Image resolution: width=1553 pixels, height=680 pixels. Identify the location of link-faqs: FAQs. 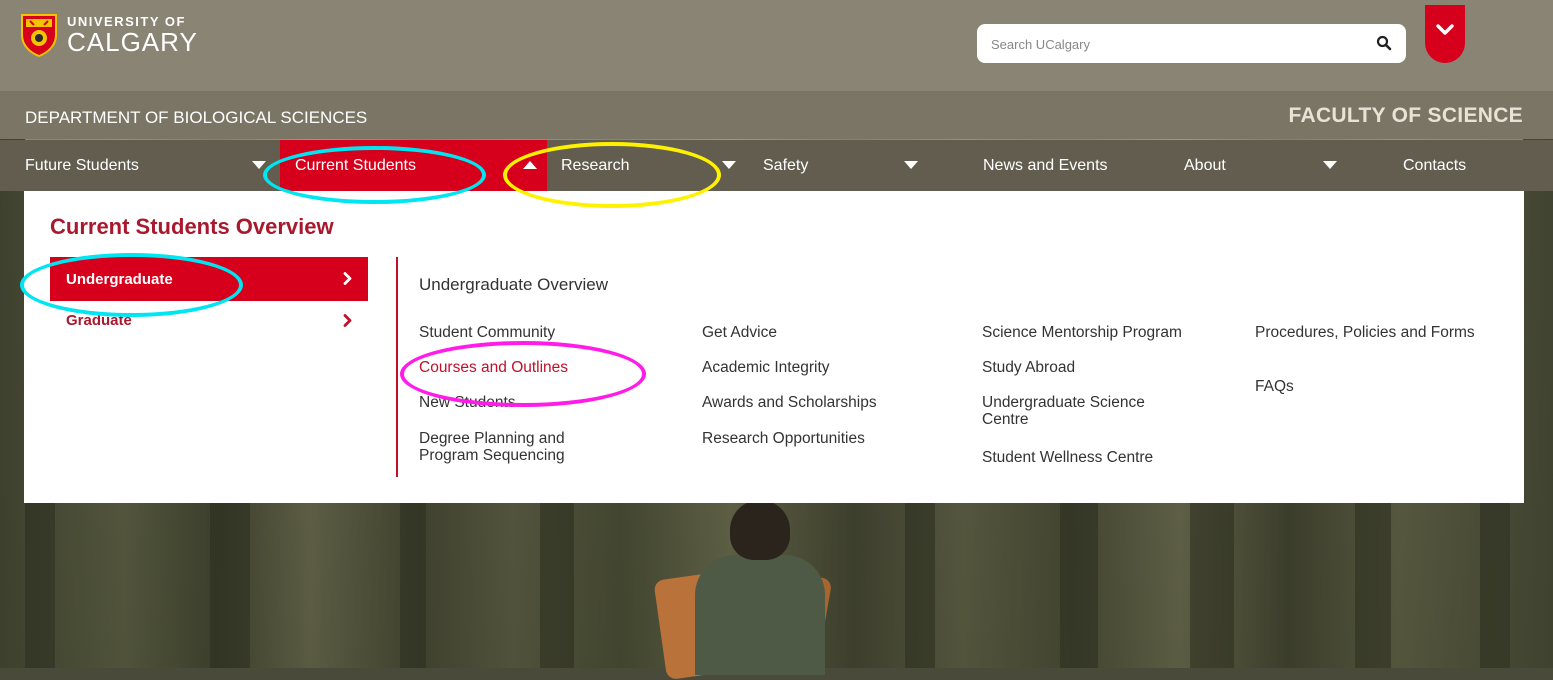
(1274, 386).